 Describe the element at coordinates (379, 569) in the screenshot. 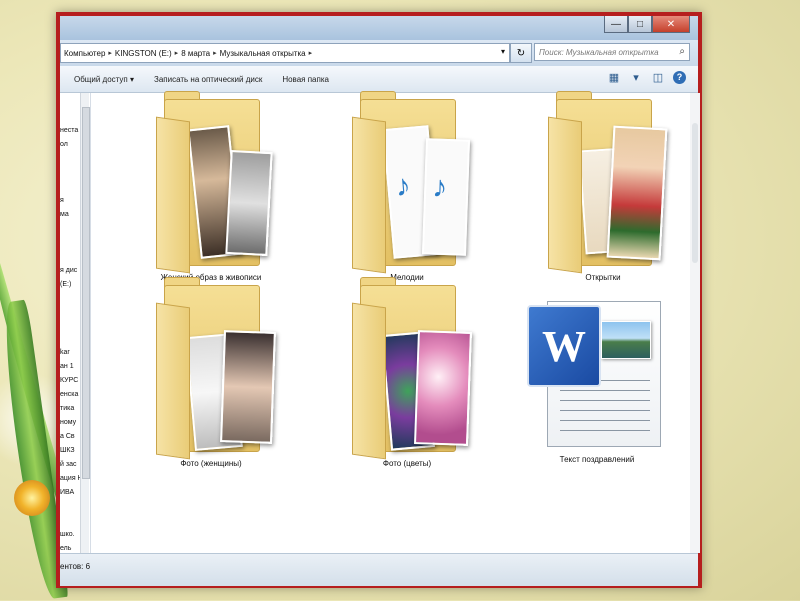

I see `status-bar: ентов: 6` at that location.